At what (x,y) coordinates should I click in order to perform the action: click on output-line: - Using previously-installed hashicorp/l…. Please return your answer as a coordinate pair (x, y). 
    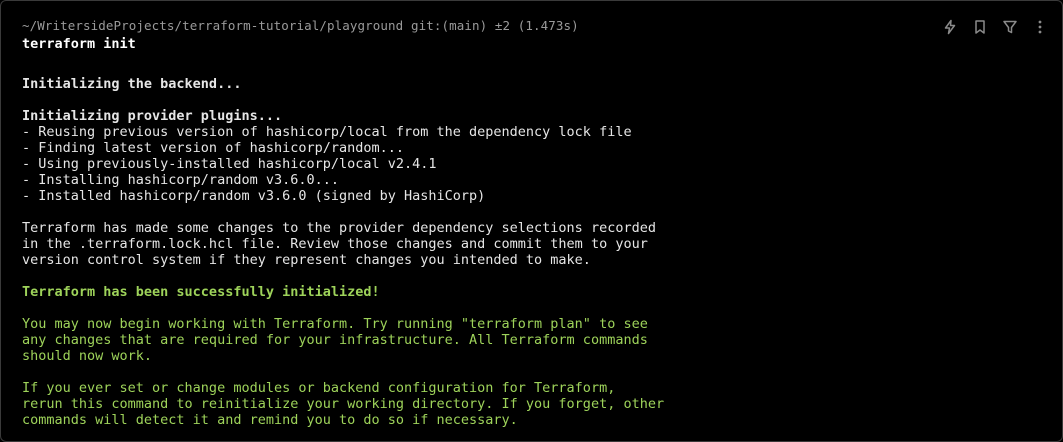
    Looking at the image, I should click on (229, 164).